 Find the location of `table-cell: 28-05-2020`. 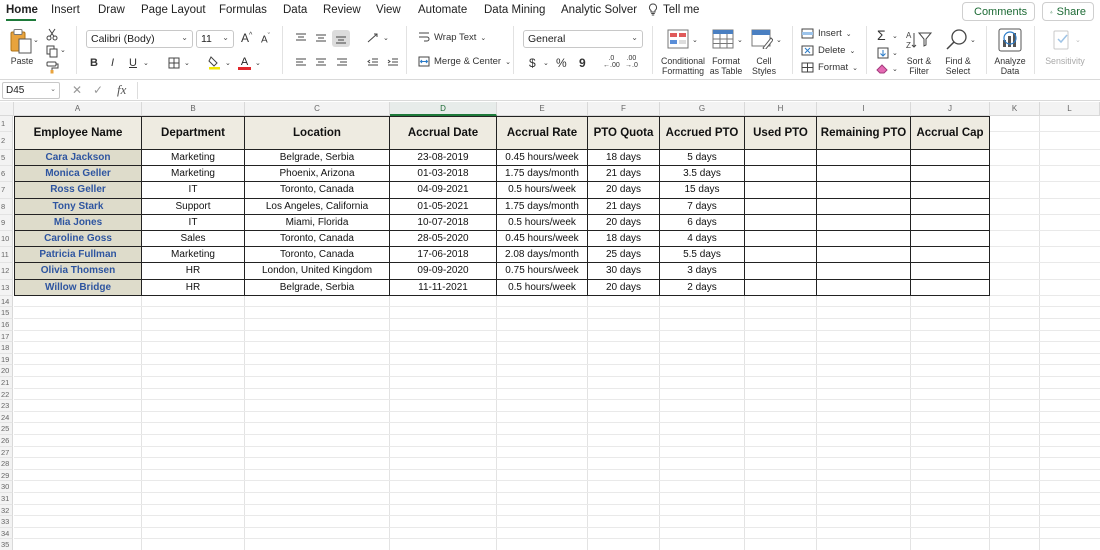

table-cell: 28-05-2020 is located at coordinates (443, 239).